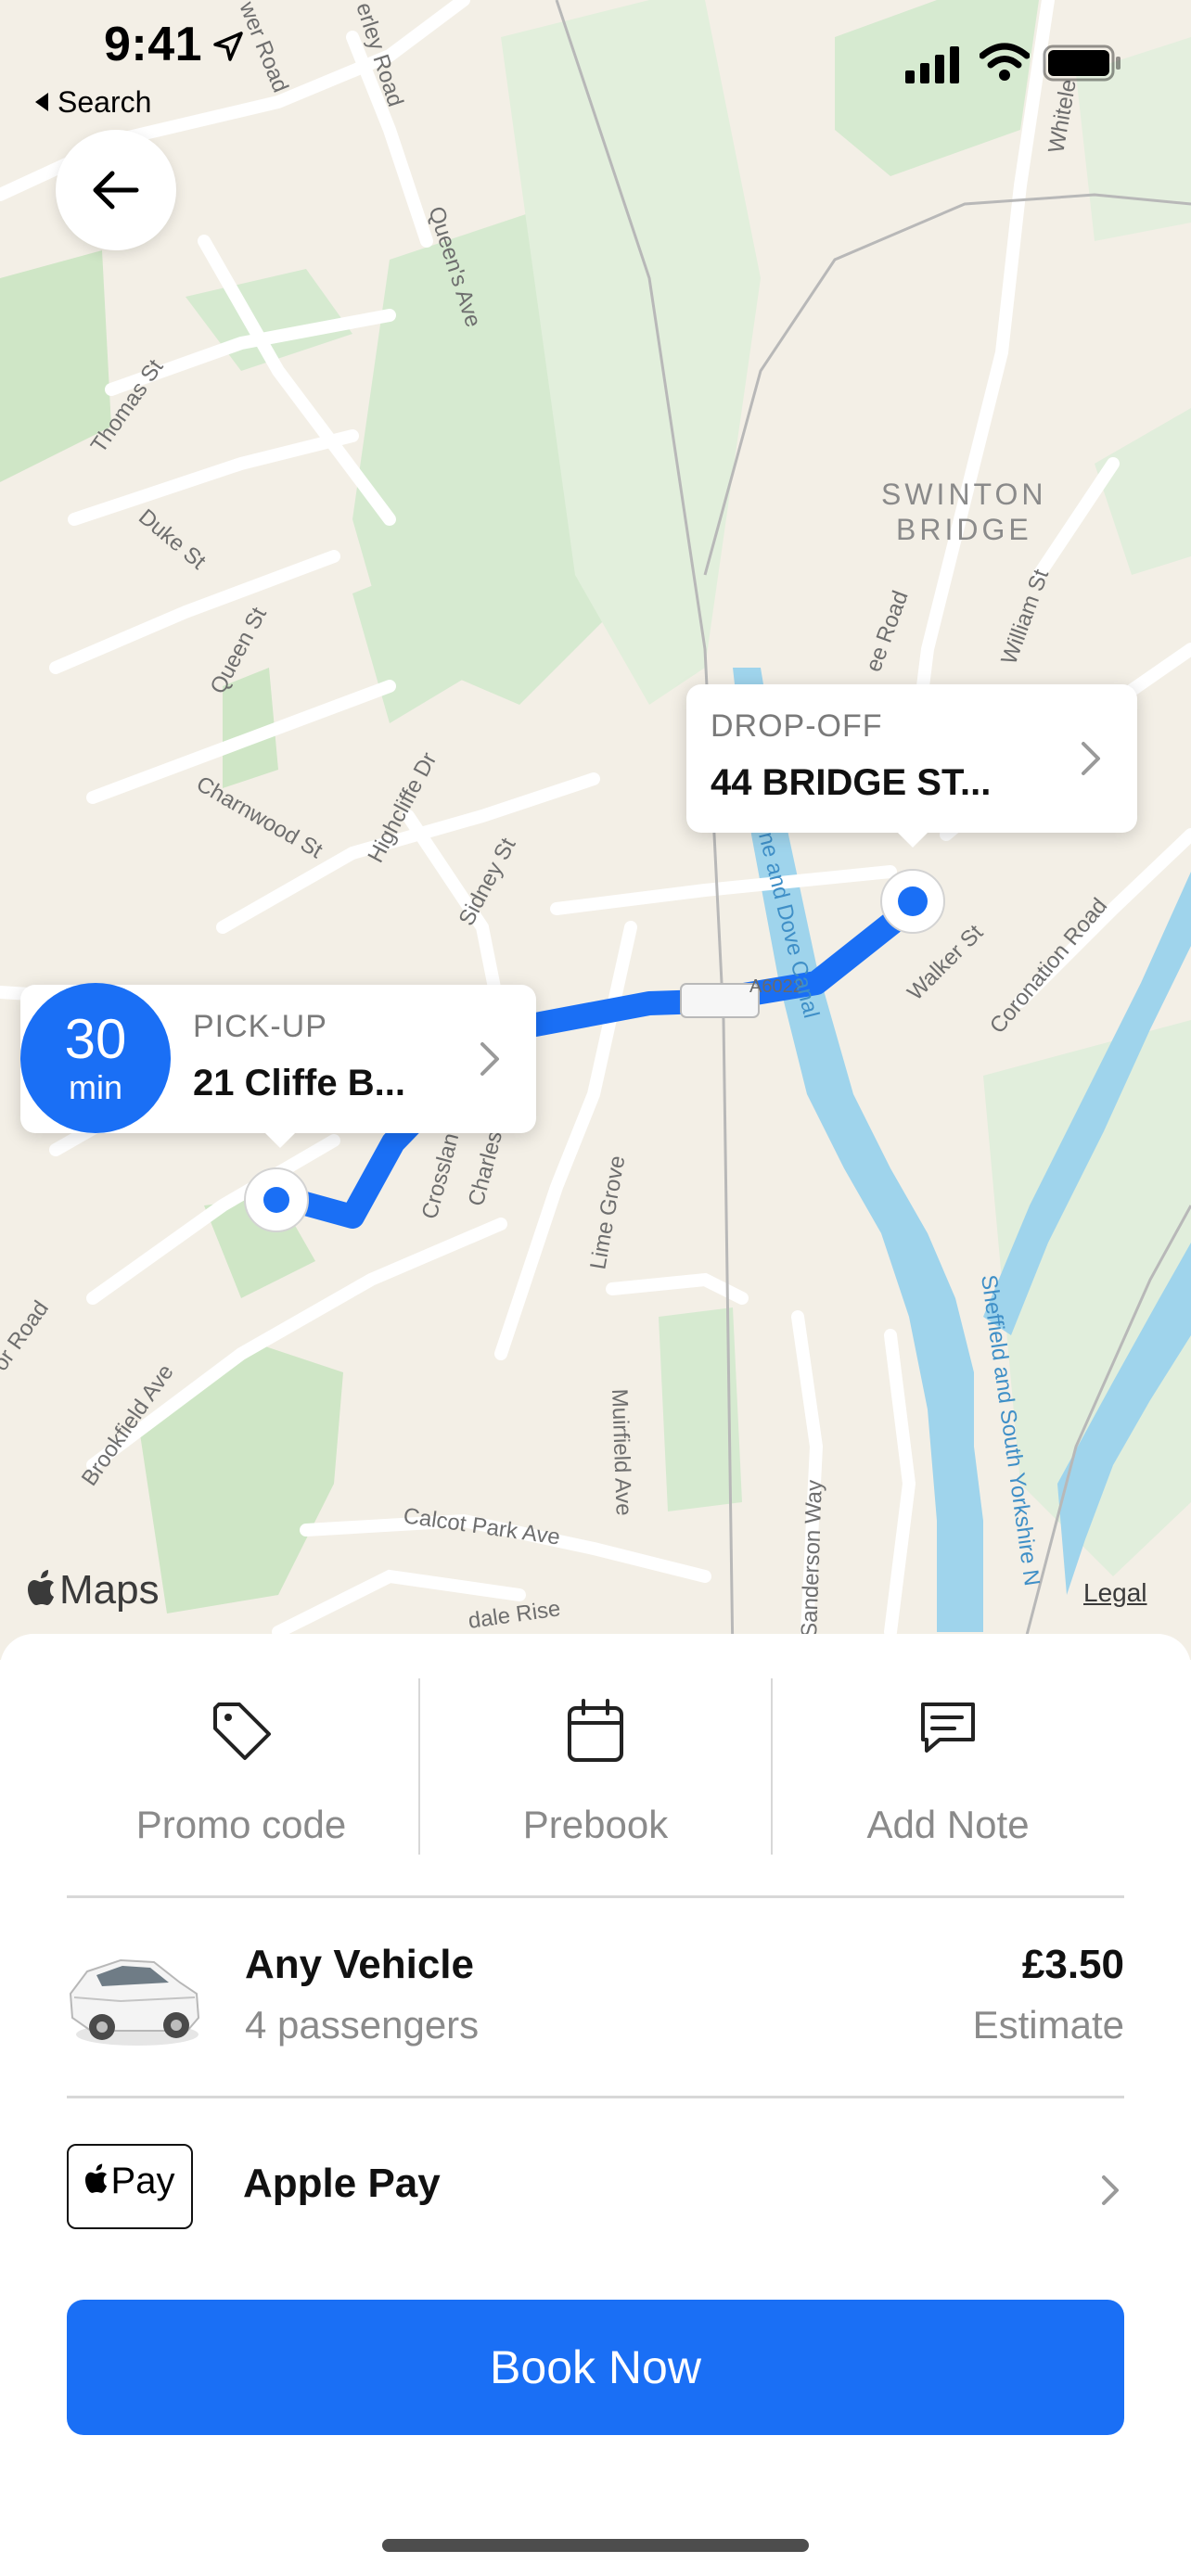 This screenshot has width=1191, height=2576. What do you see at coordinates (595, 1766) in the screenshot?
I see `prebook-button: Prebook` at bounding box center [595, 1766].